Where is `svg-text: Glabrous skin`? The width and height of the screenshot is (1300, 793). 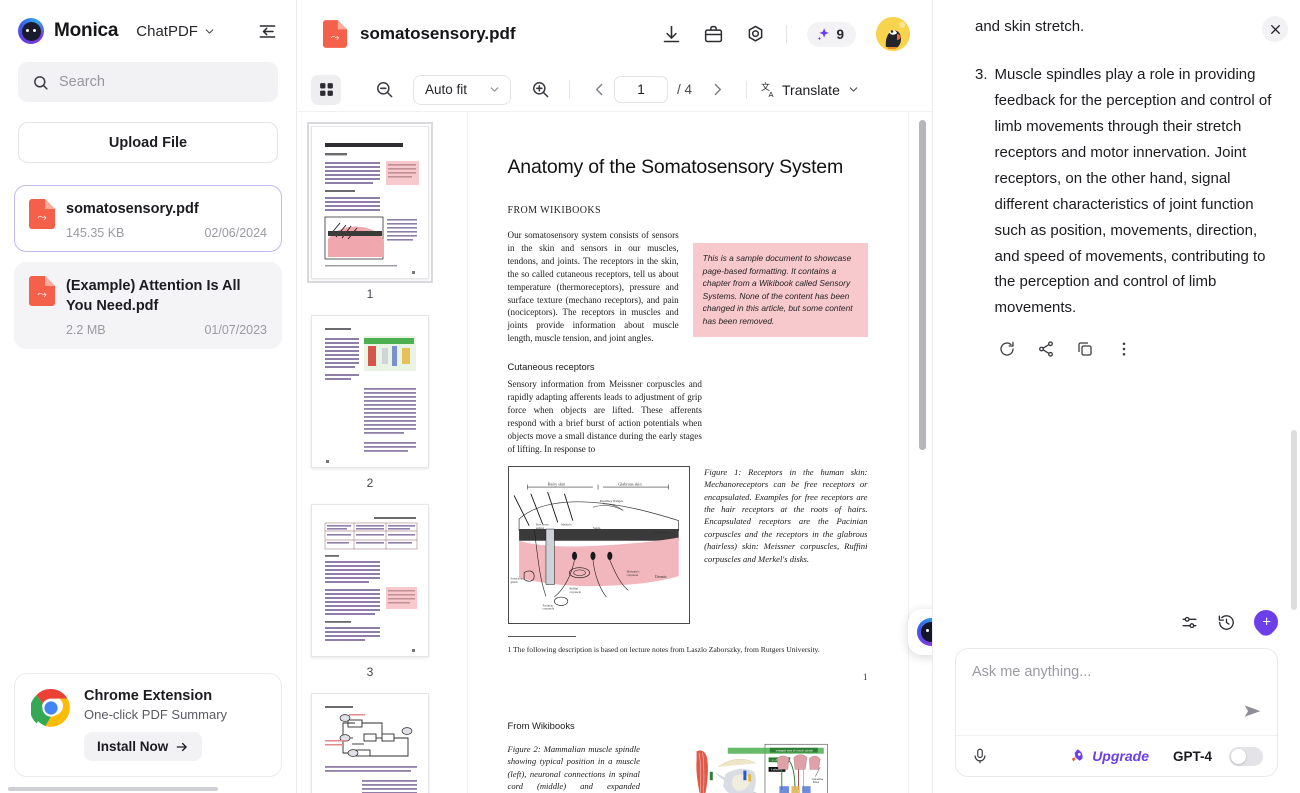 svg-text: Glabrous skin is located at coordinates (630, 483).